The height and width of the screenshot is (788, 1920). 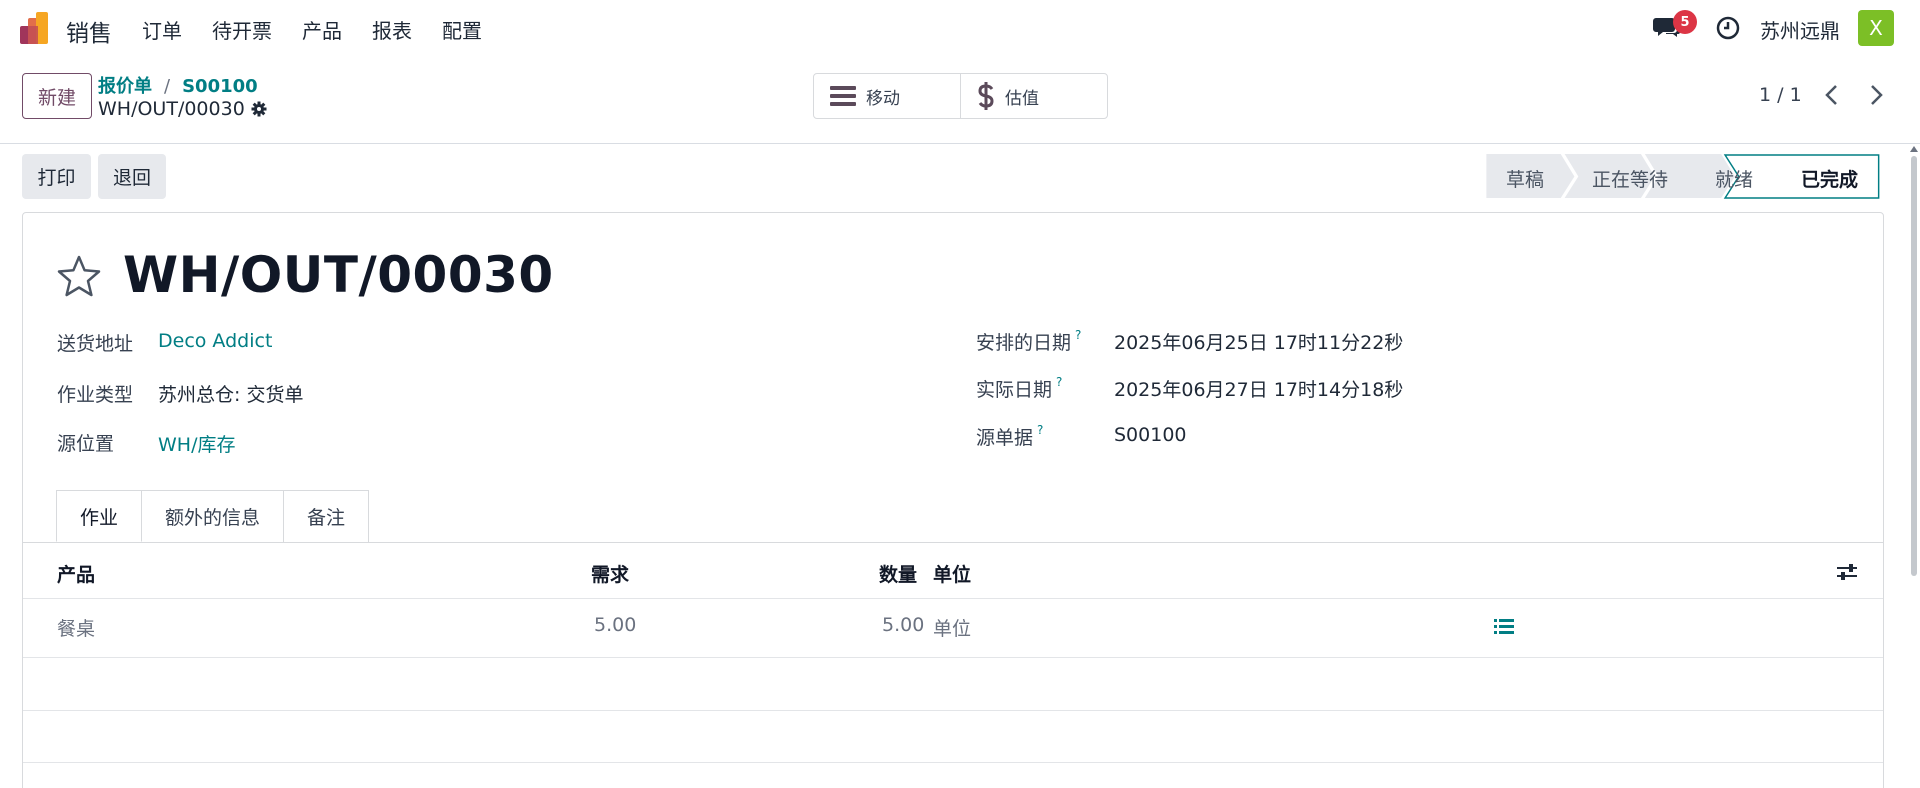 What do you see at coordinates (1734, 178) in the screenshot?
I see `status-ready: 就绪` at bounding box center [1734, 178].